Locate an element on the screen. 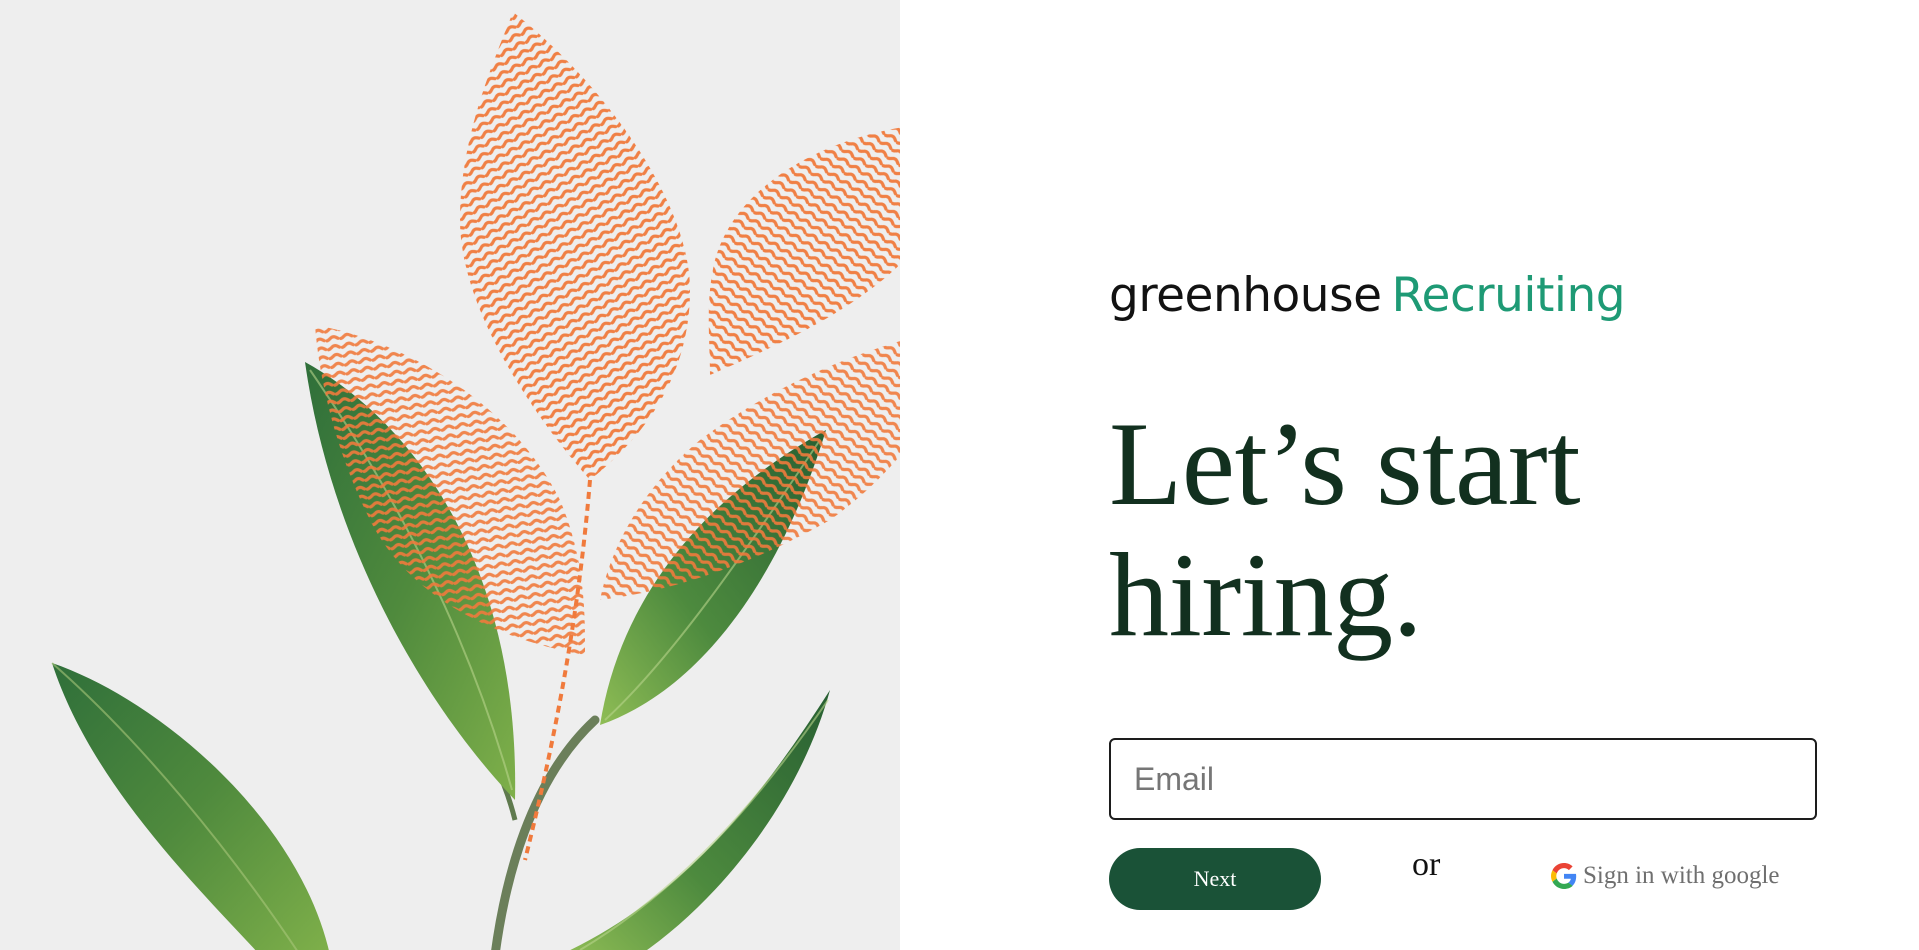  google-sign-in-label: Sign in with google is located at coordinates (1681, 875).